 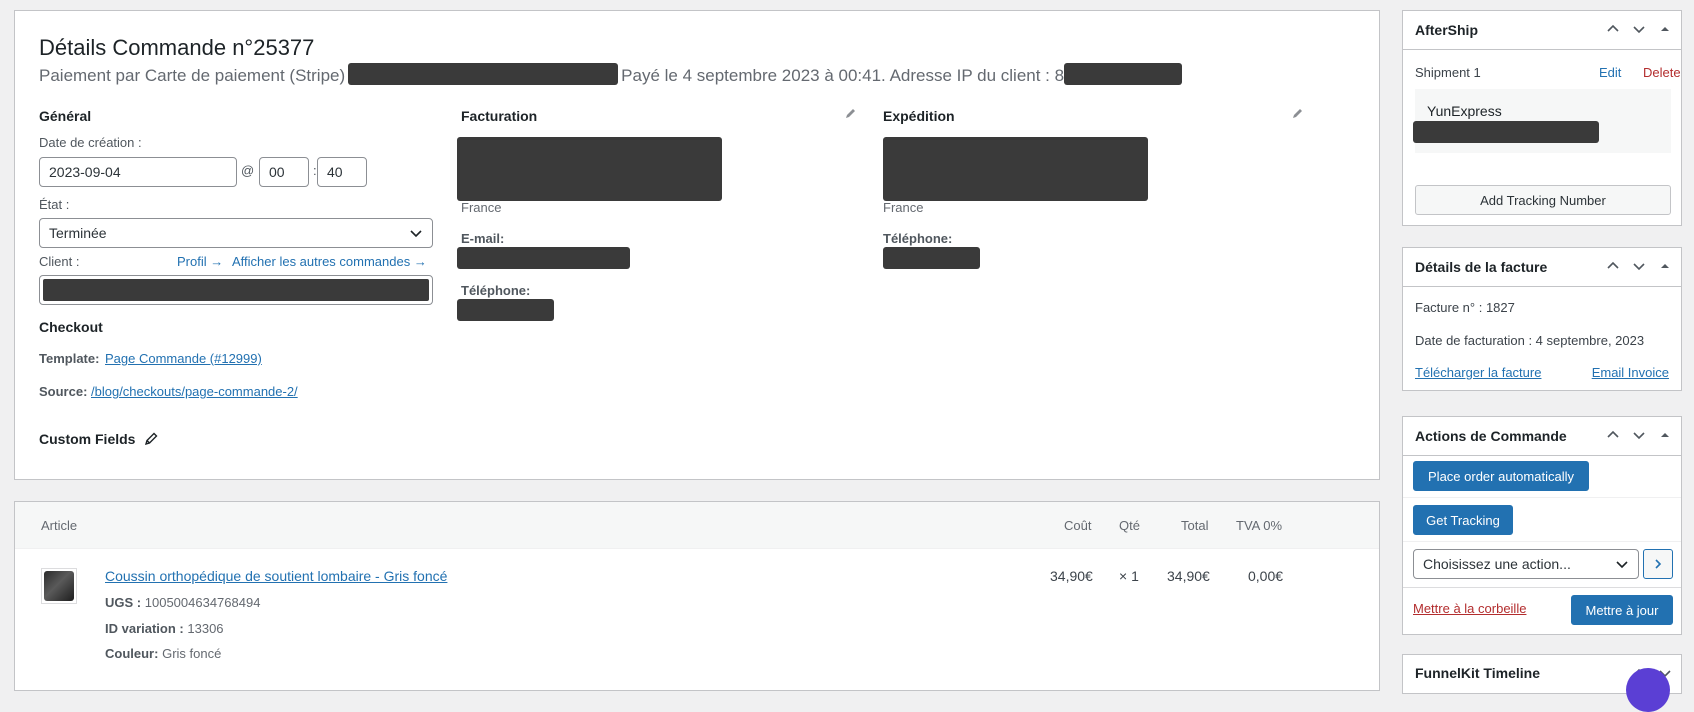 I want to click on item-qty: × 1, so click(x=1129, y=576).